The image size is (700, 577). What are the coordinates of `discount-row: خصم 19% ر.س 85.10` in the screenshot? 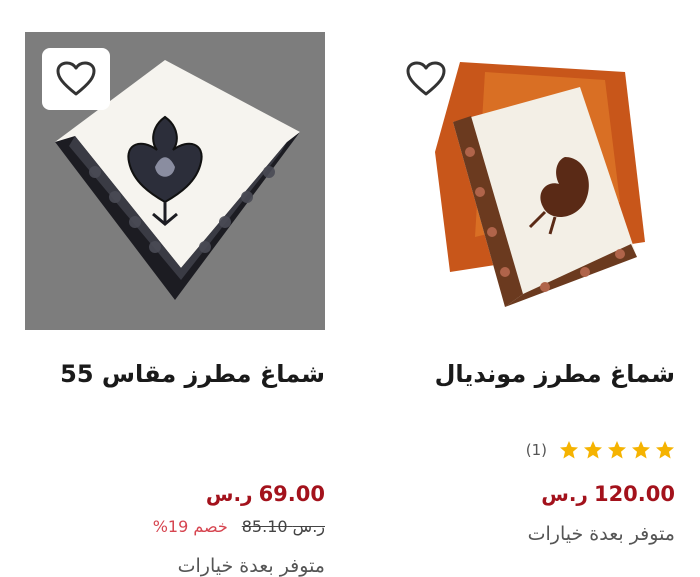 It's located at (239, 526).